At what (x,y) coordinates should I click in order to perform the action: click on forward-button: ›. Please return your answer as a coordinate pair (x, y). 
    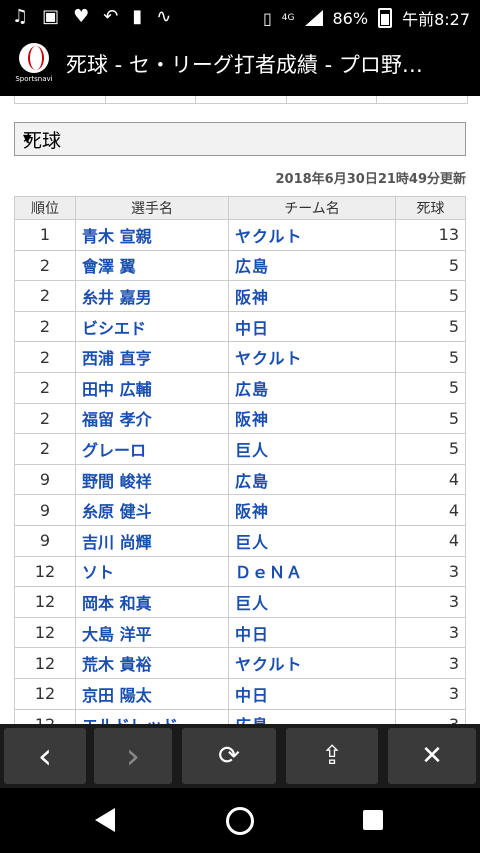
    Looking at the image, I should click on (133, 756).